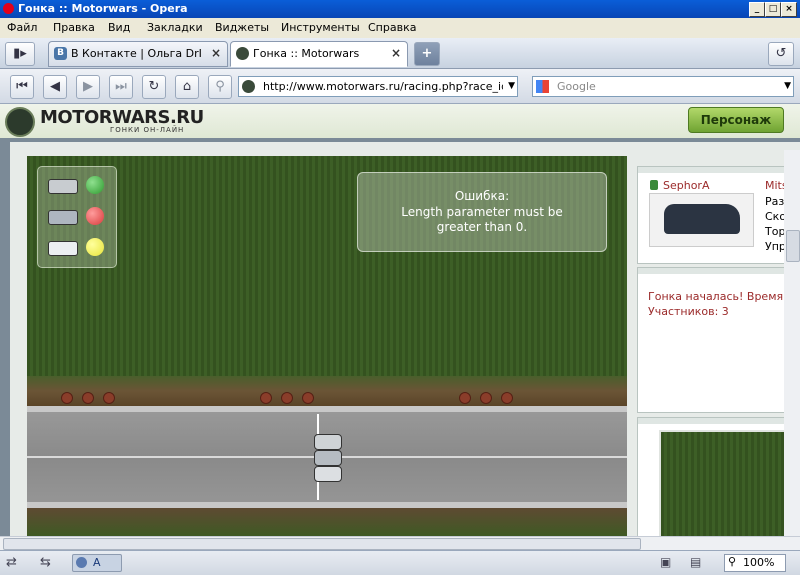 This screenshot has width=800, height=575. I want to click on panel-toggle-button: ▮▸, so click(20, 54).